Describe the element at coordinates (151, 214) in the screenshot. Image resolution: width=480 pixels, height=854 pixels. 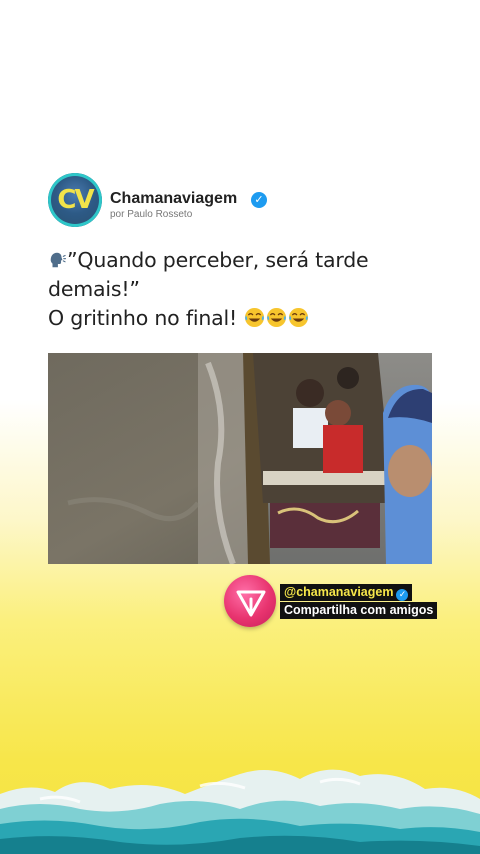
I see `byline: por Paulo Rosseto` at that location.